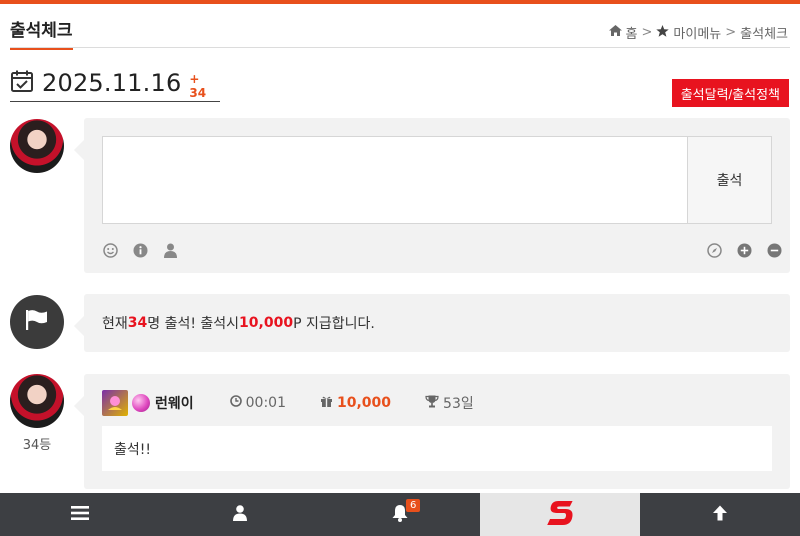 This screenshot has width=800, height=536. What do you see at coordinates (174, 403) in the screenshot?
I see `entry-nickname: 런웨이` at bounding box center [174, 403].